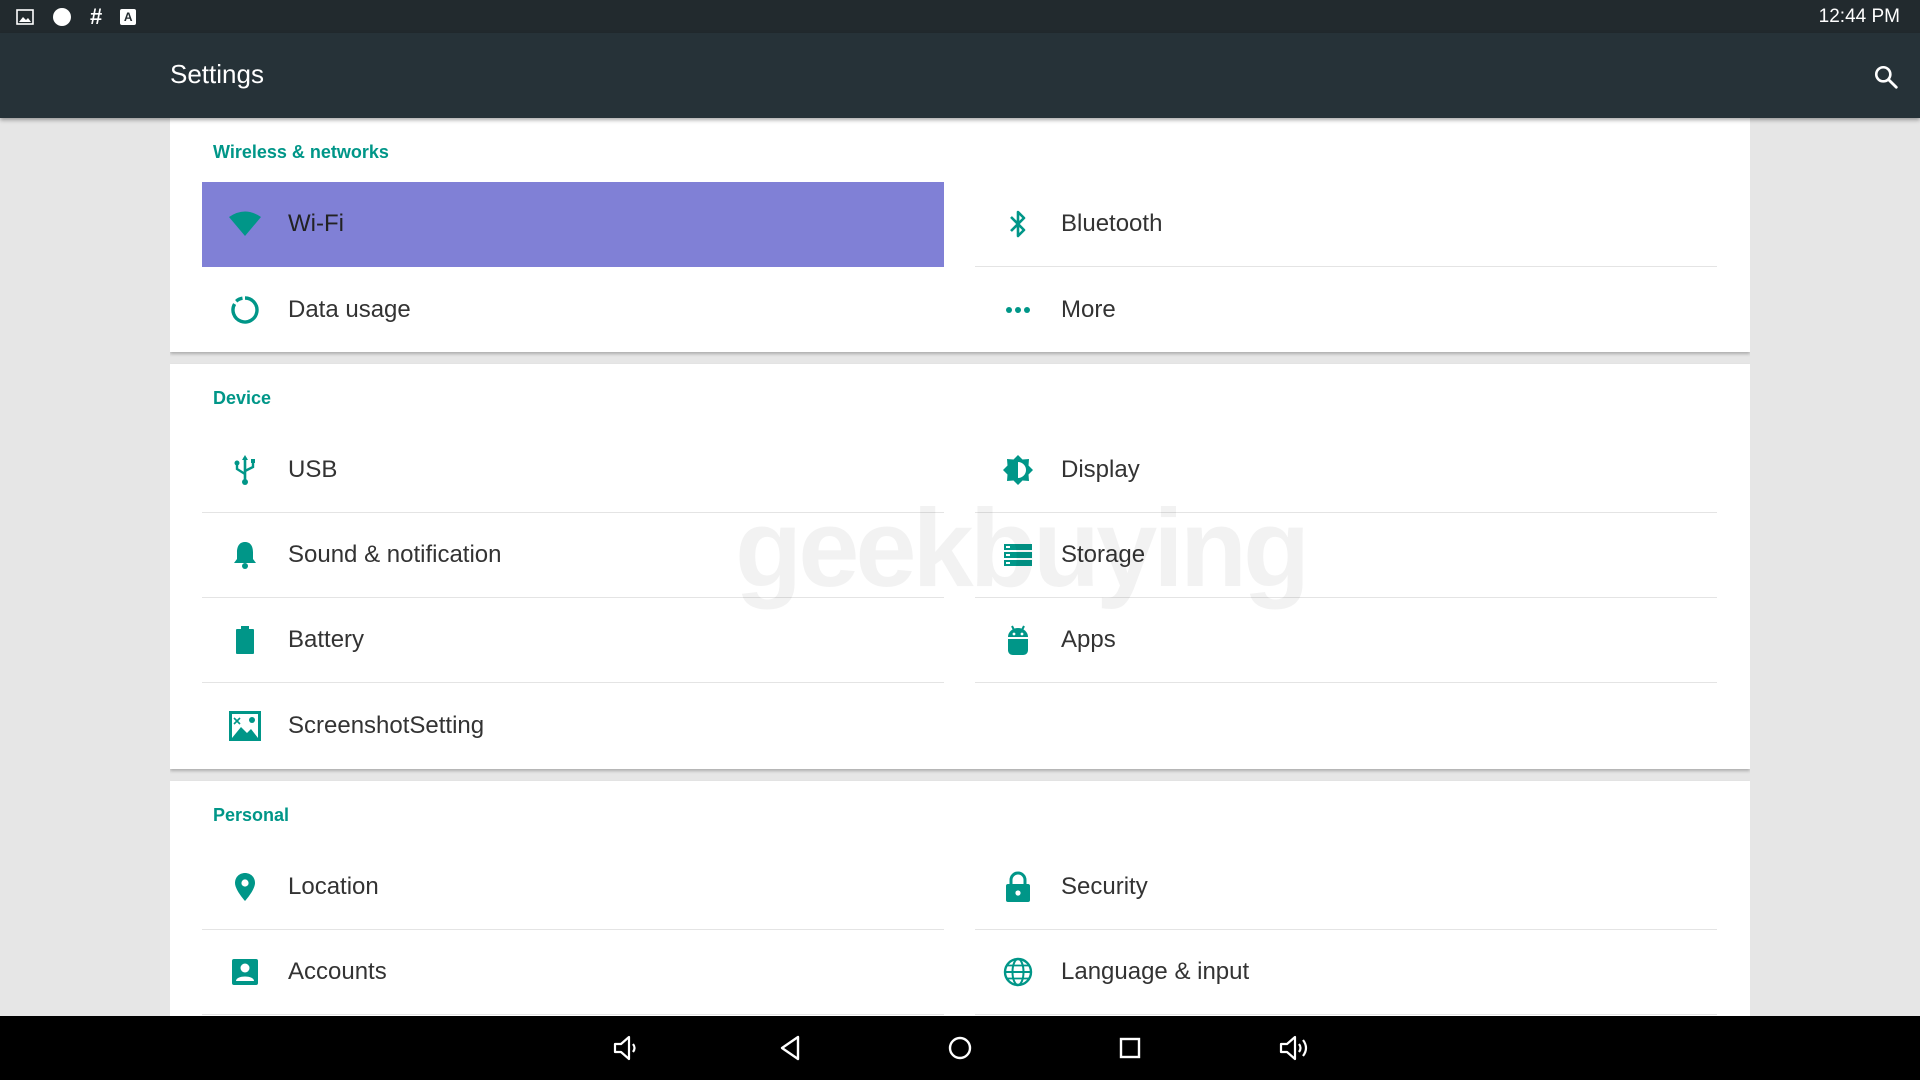  I want to click on section-title: Wireless & networks, so click(301, 152).